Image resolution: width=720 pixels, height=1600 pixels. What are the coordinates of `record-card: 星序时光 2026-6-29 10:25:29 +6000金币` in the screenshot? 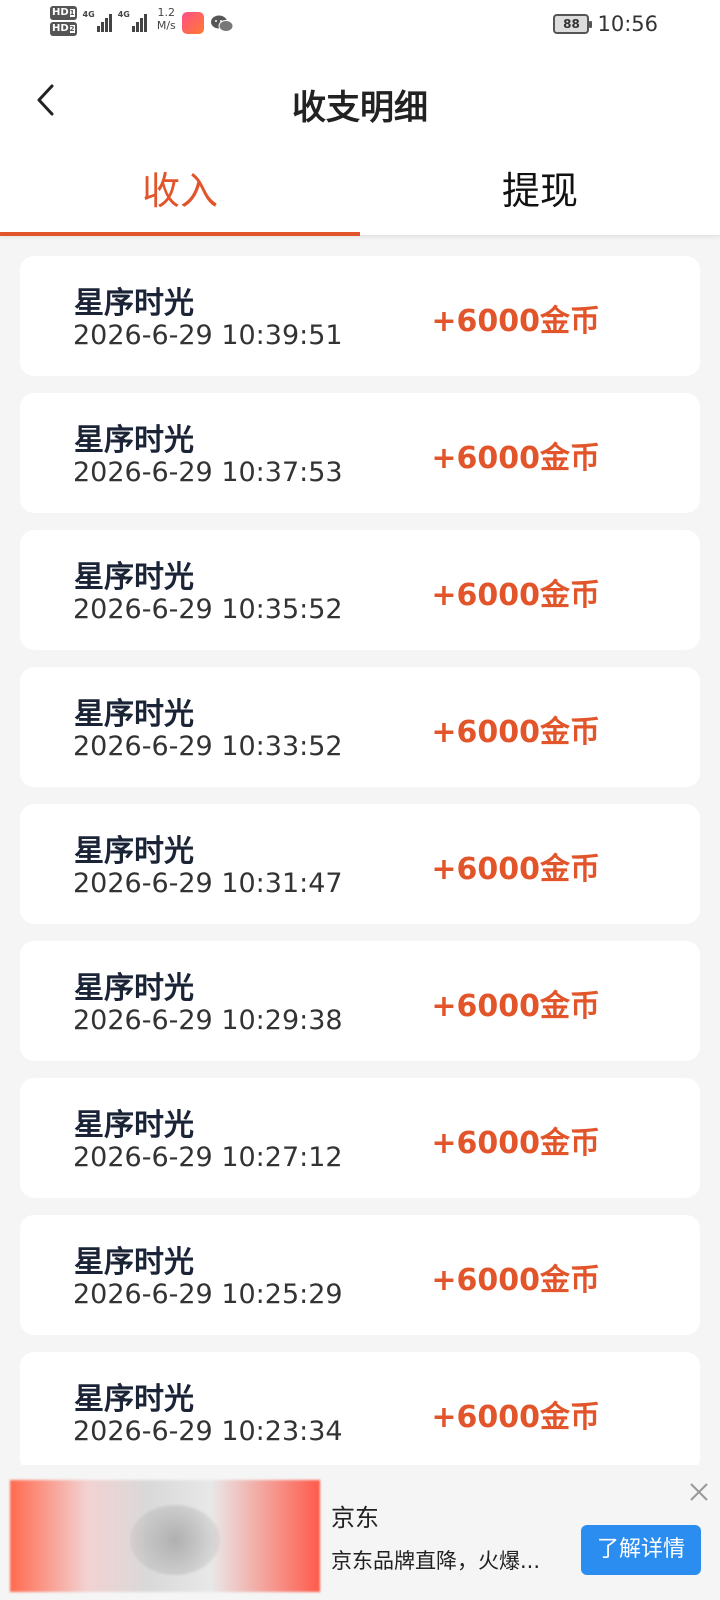 It's located at (360, 1275).